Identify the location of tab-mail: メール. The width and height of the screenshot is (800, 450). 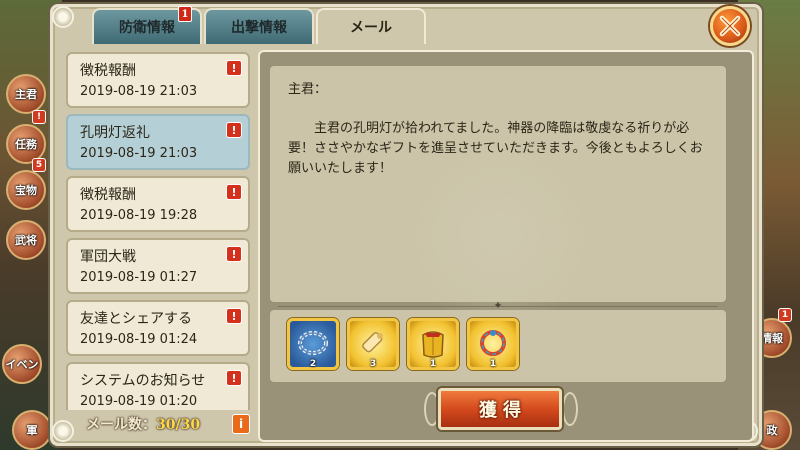
(371, 26).